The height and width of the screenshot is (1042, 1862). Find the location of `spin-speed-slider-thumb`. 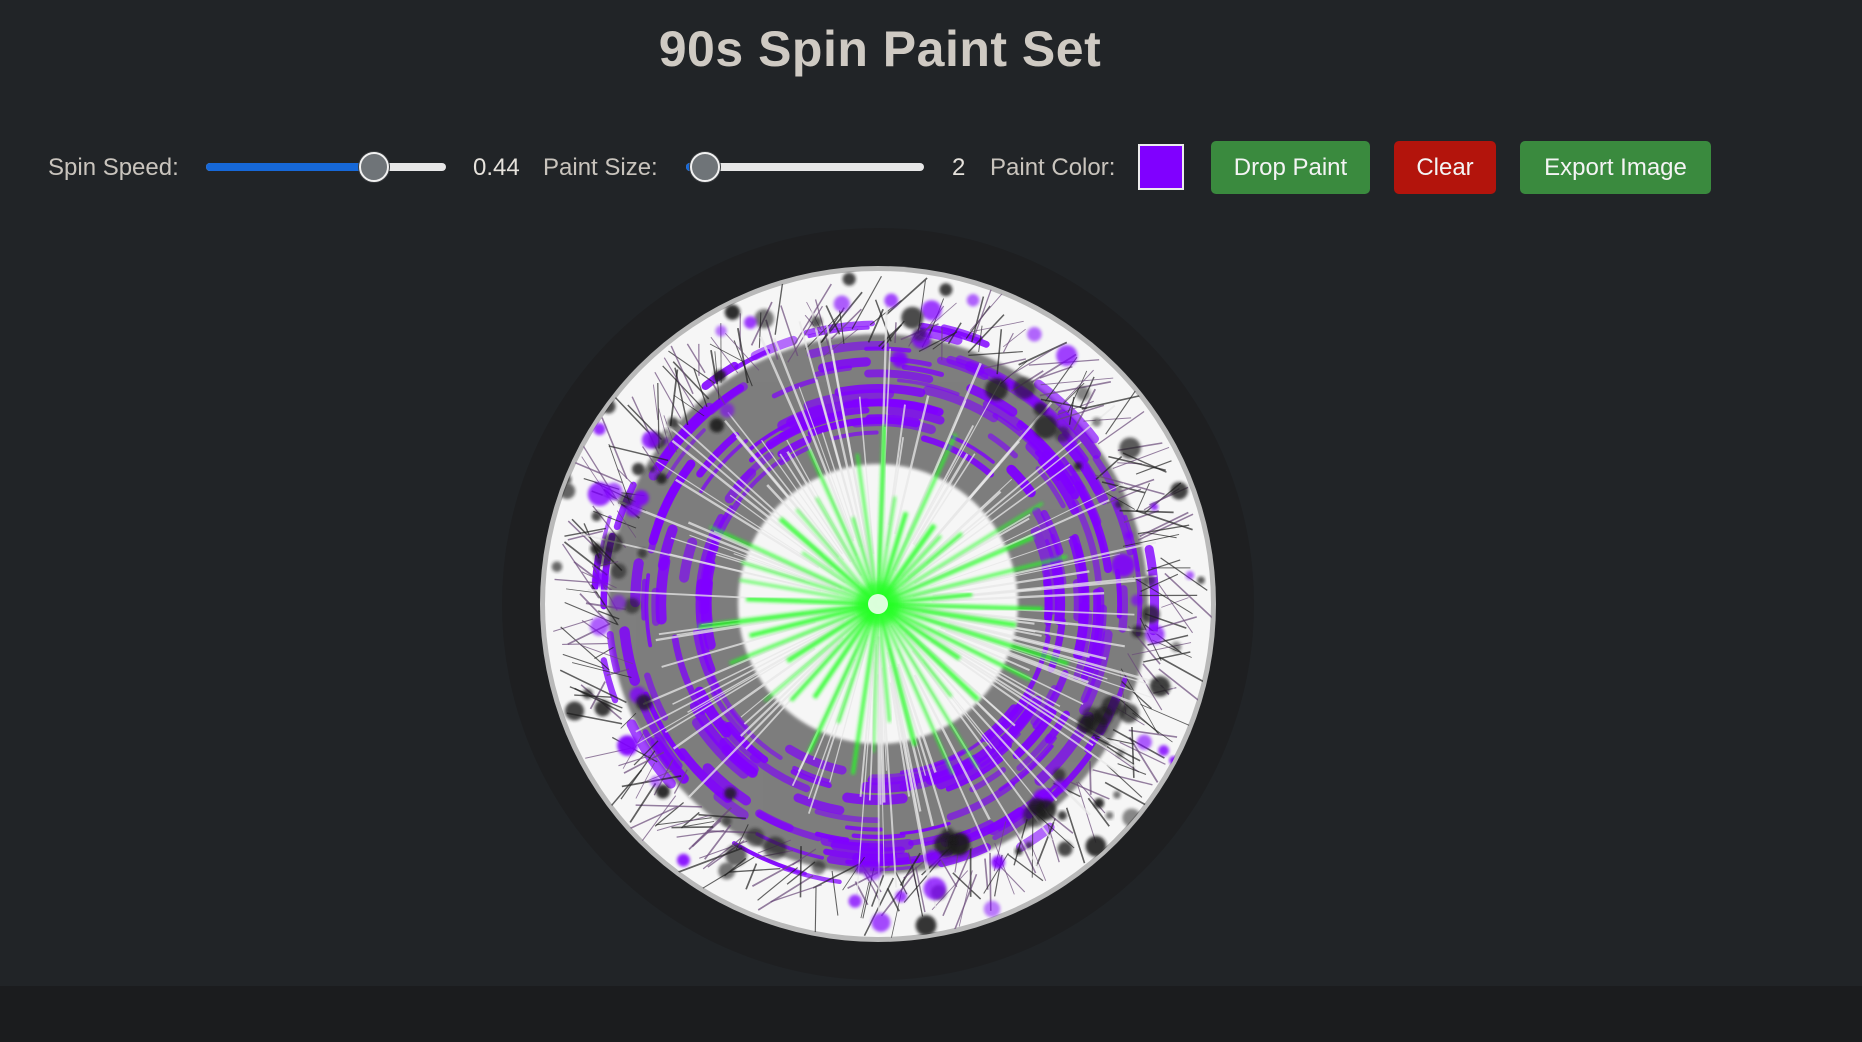

spin-speed-slider-thumb is located at coordinates (374, 167).